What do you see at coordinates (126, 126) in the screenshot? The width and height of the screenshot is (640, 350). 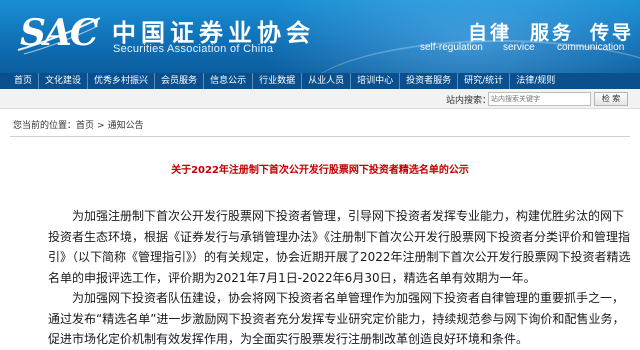 I see `breadcrumb-current: 通知公告` at bounding box center [126, 126].